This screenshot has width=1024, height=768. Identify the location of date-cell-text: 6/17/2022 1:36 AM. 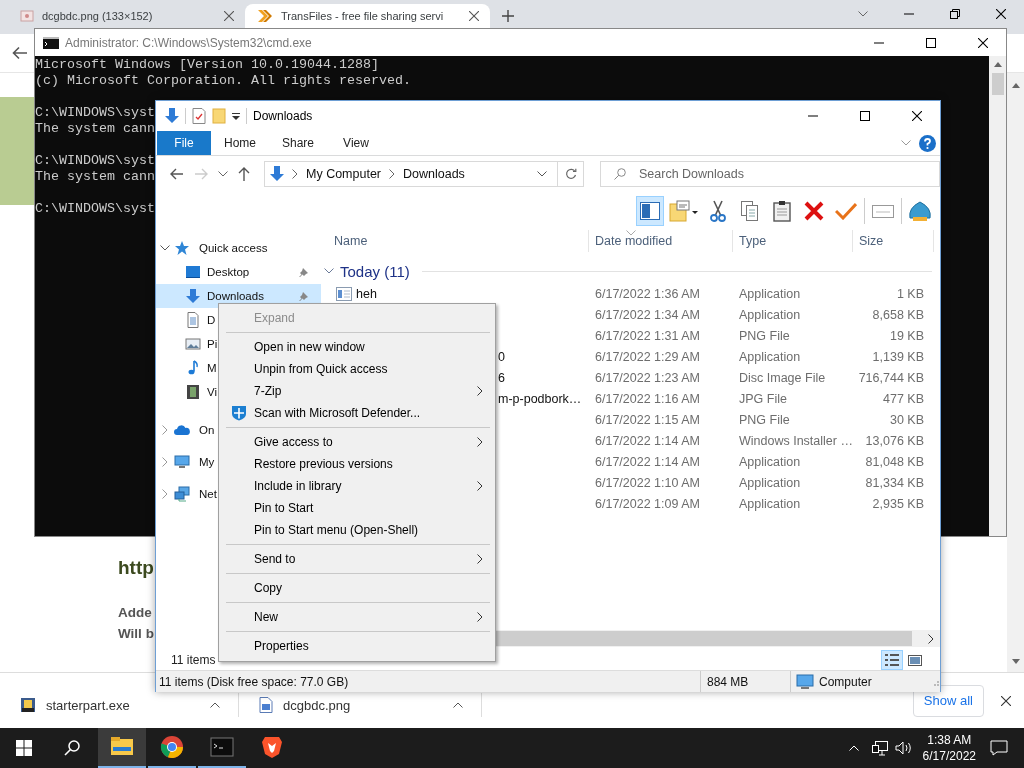
(647, 293).